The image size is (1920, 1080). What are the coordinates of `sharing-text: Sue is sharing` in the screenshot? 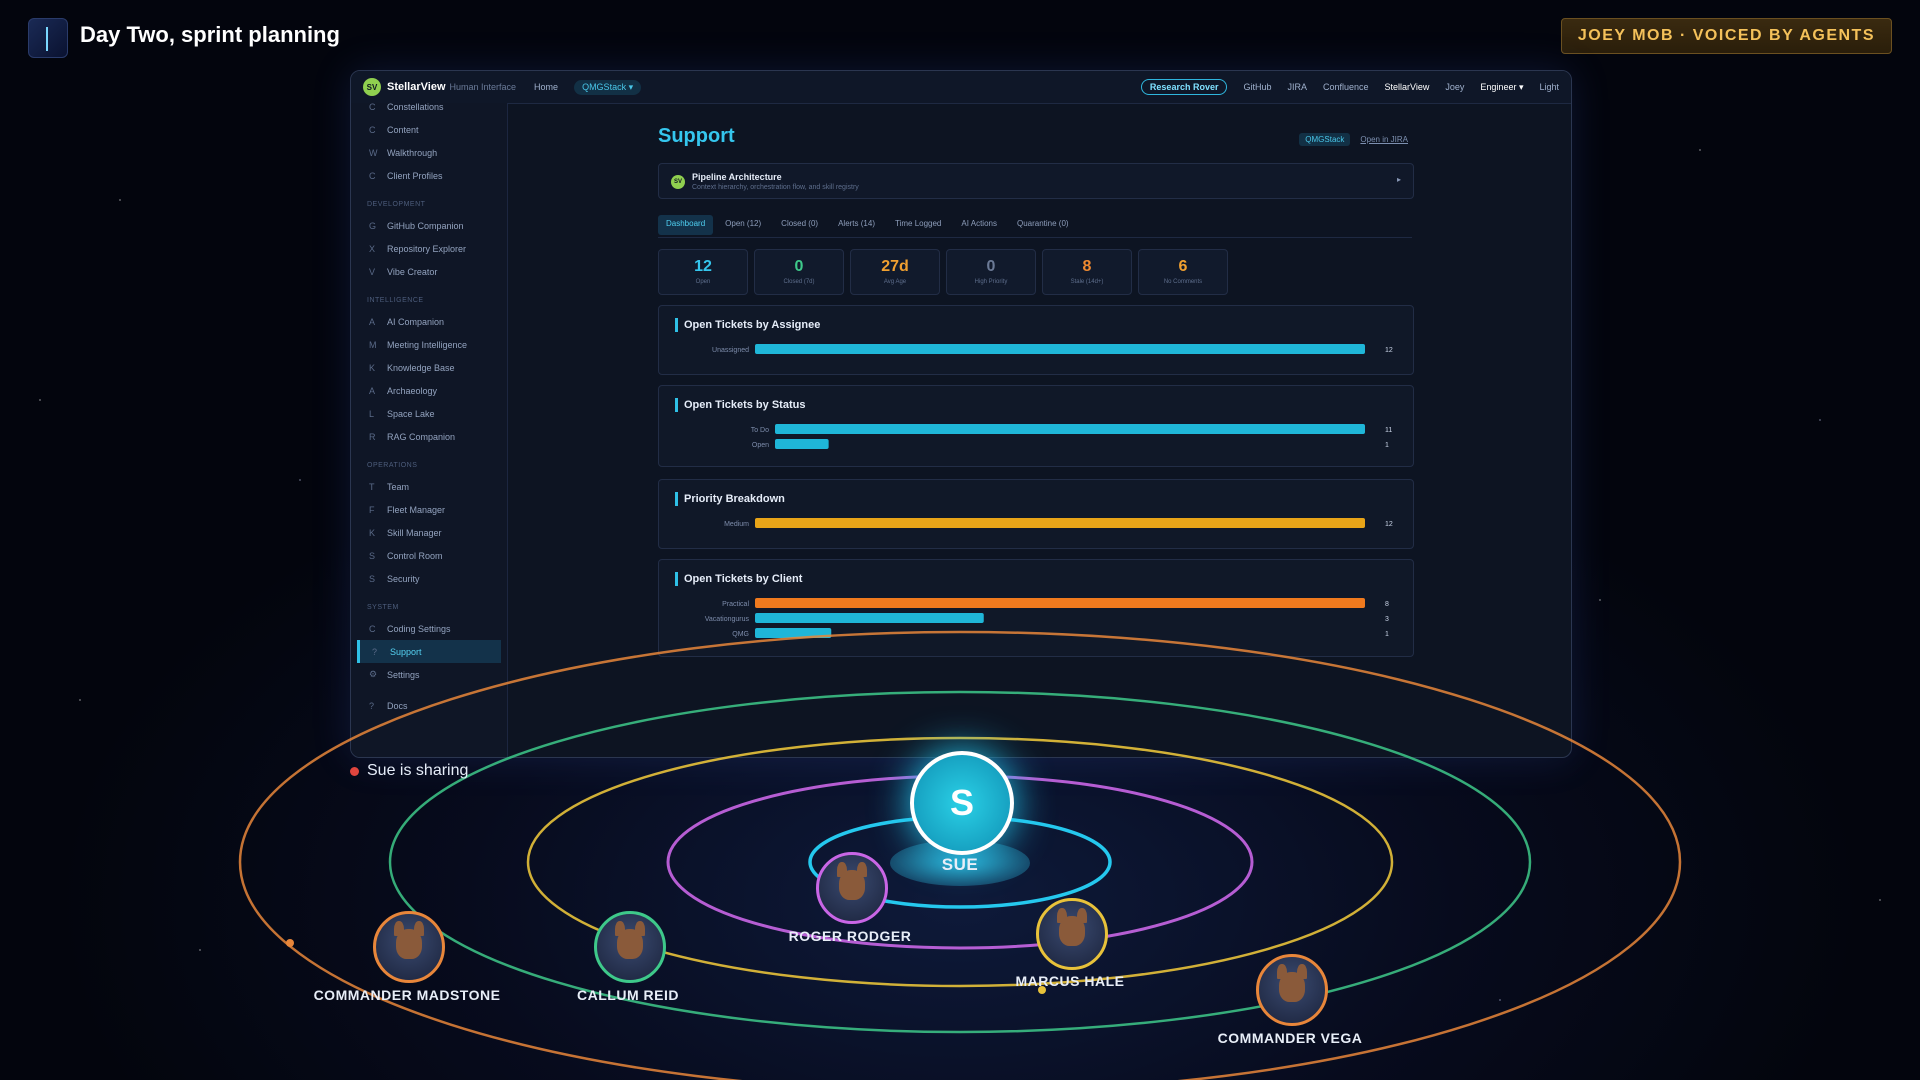 It's located at (418, 770).